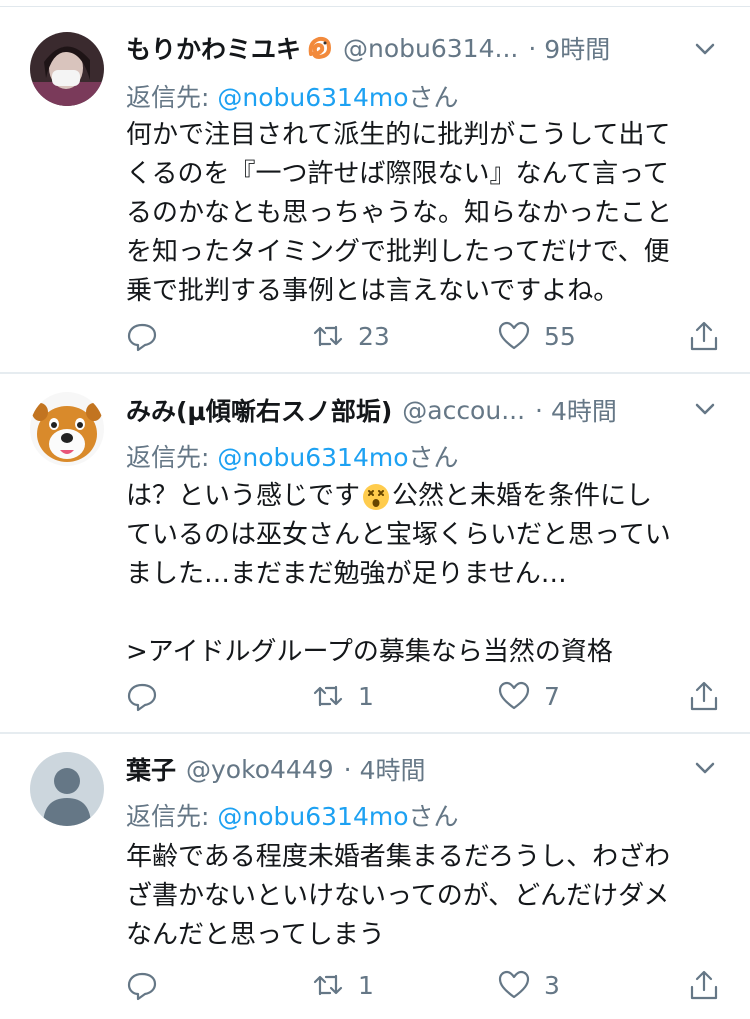 Image resolution: width=750 pixels, height=1019 pixels. What do you see at coordinates (369, 652) in the screenshot?
I see `tweet-text-line: >アイドルグループの募集なら当然の資格` at bounding box center [369, 652].